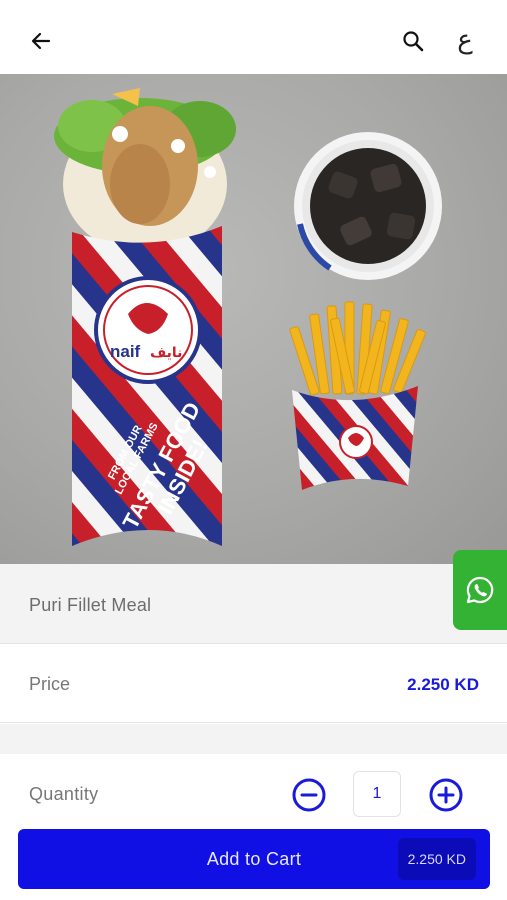 This screenshot has height=900, width=507. I want to click on arrow-left-icon, so click(41, 41).